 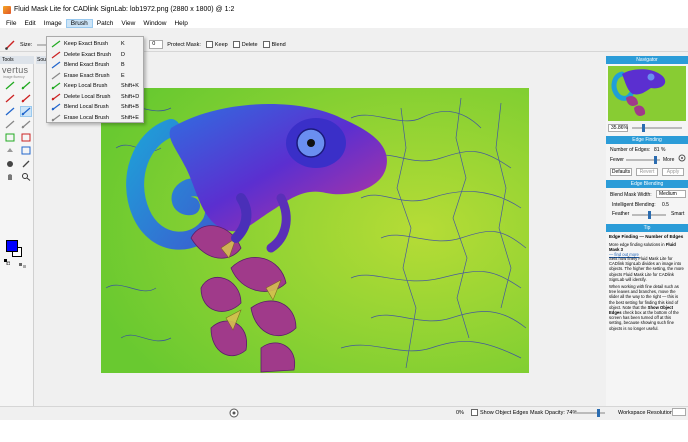 I want to click on vertus-logo: vertus, so click(x=15, y=70).